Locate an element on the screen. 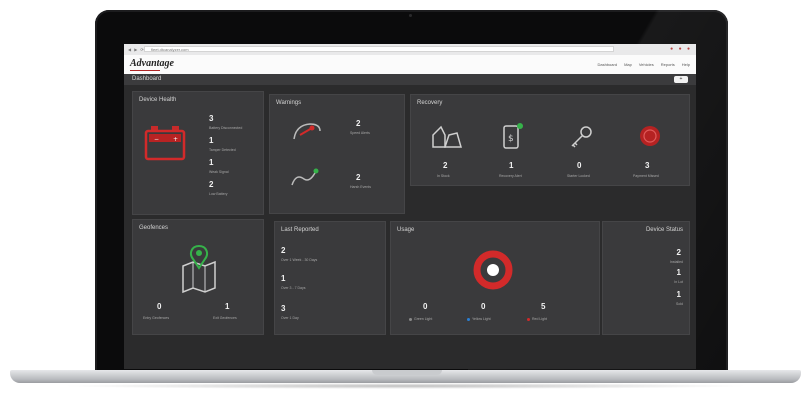  count-label: Starter Locked is located at coordinates (578, 176).